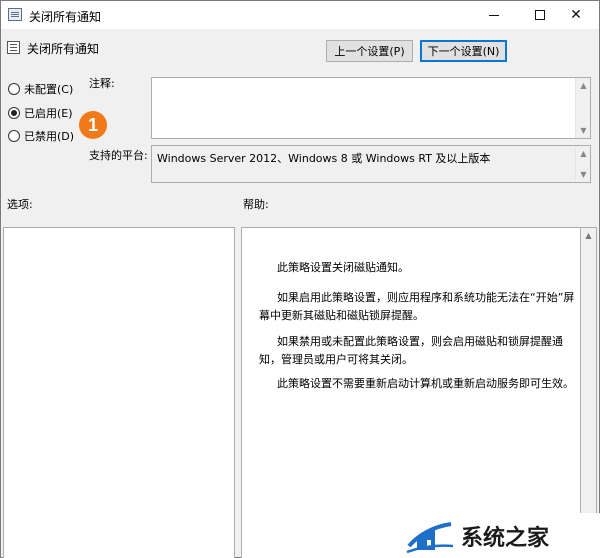 This screenshot has width=600, height=558. Describe the element at coordinates (15, 14) in the screenshot. I see `policy-icon` at that location.